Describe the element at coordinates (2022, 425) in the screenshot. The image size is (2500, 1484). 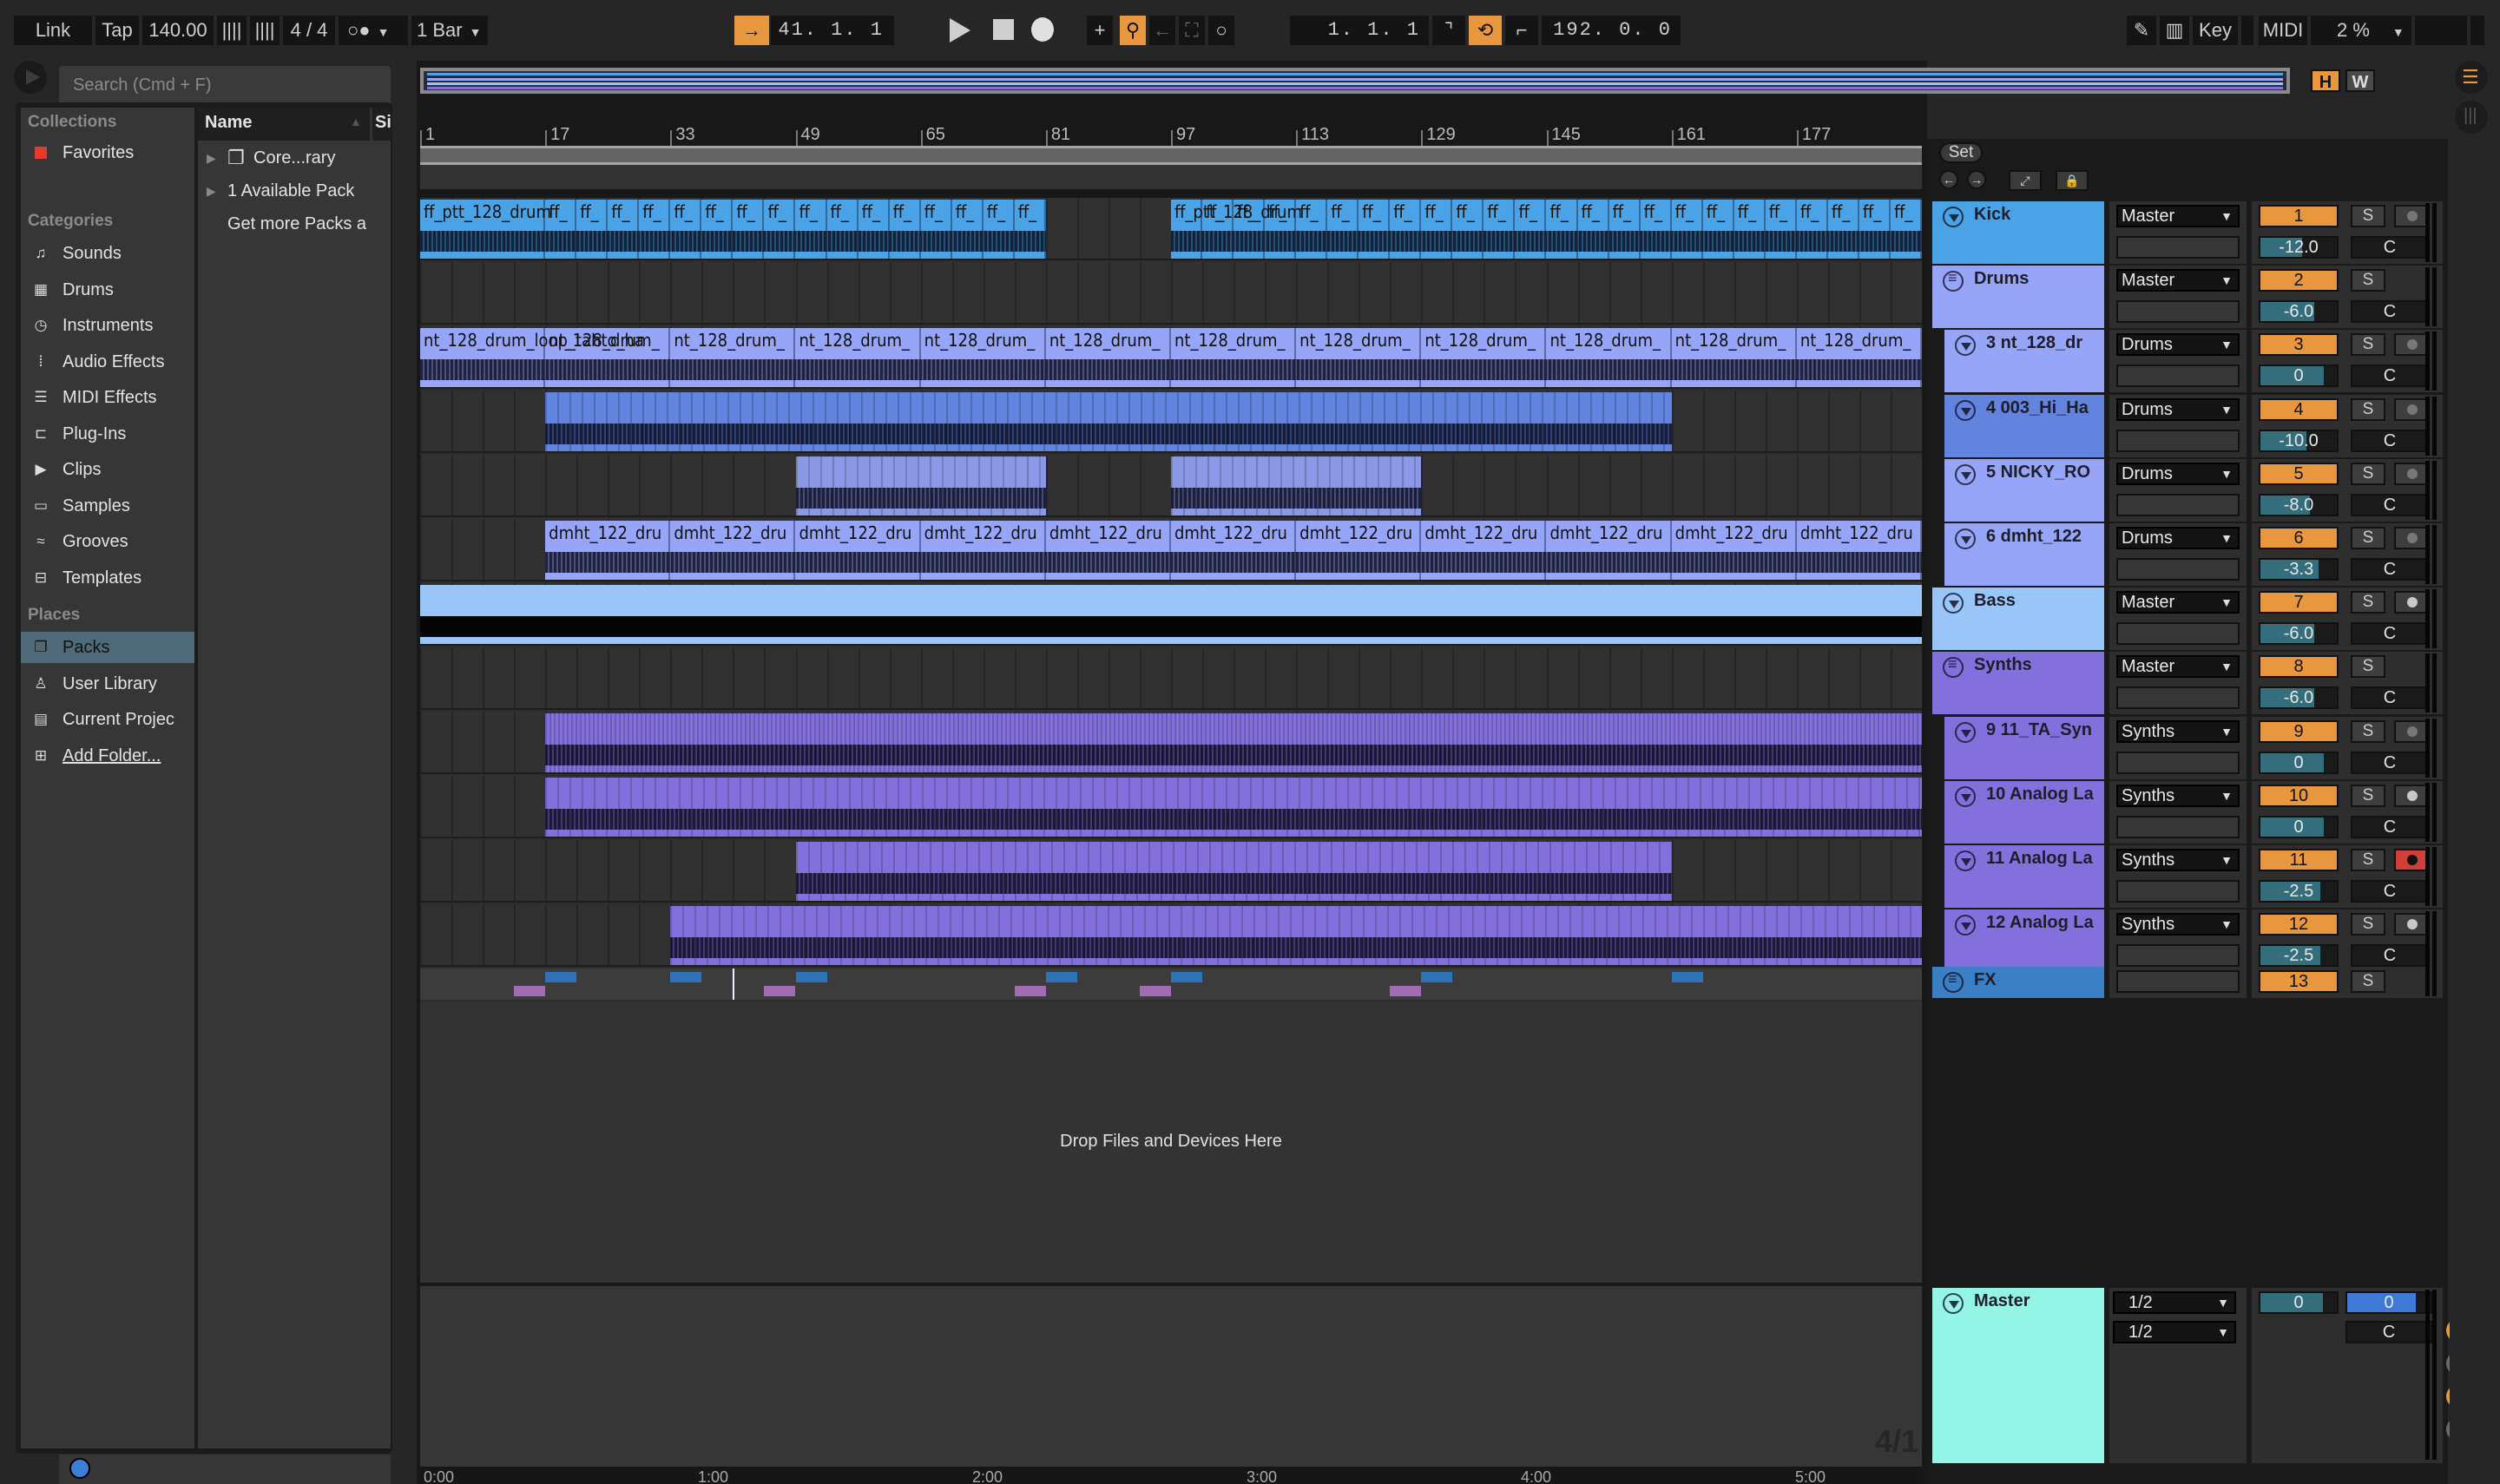
I see `track-name-header: 4 003_Hi_Ha` at that location.